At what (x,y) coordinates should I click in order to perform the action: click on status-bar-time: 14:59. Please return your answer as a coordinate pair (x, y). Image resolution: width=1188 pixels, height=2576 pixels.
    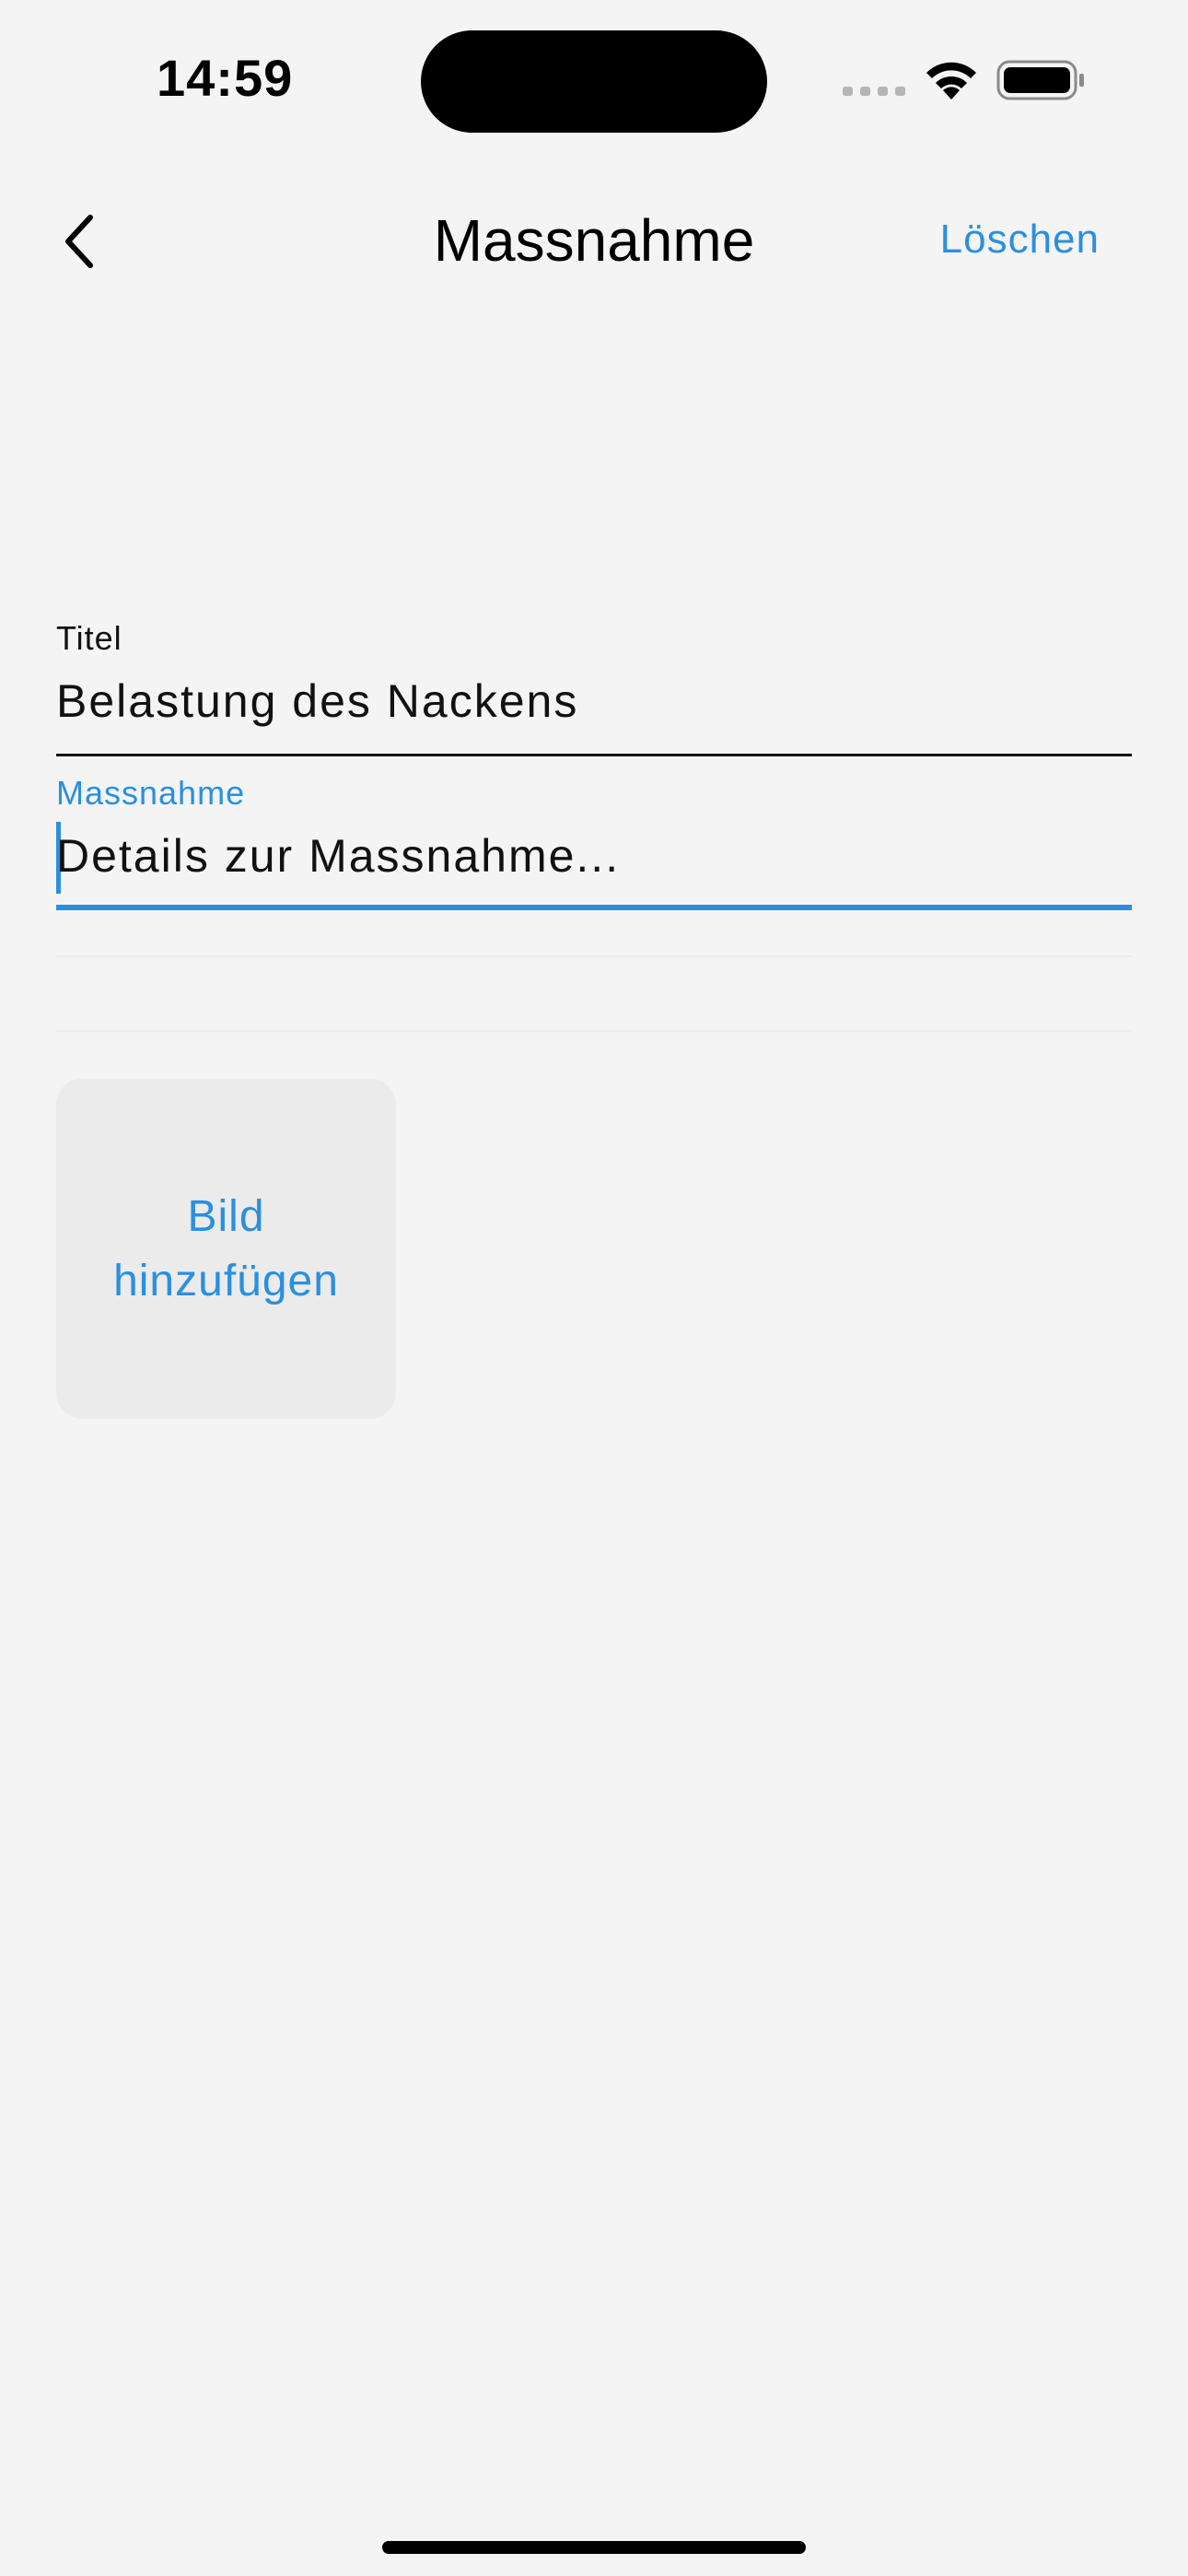
    Looking at the image, I should click on (225, 78).